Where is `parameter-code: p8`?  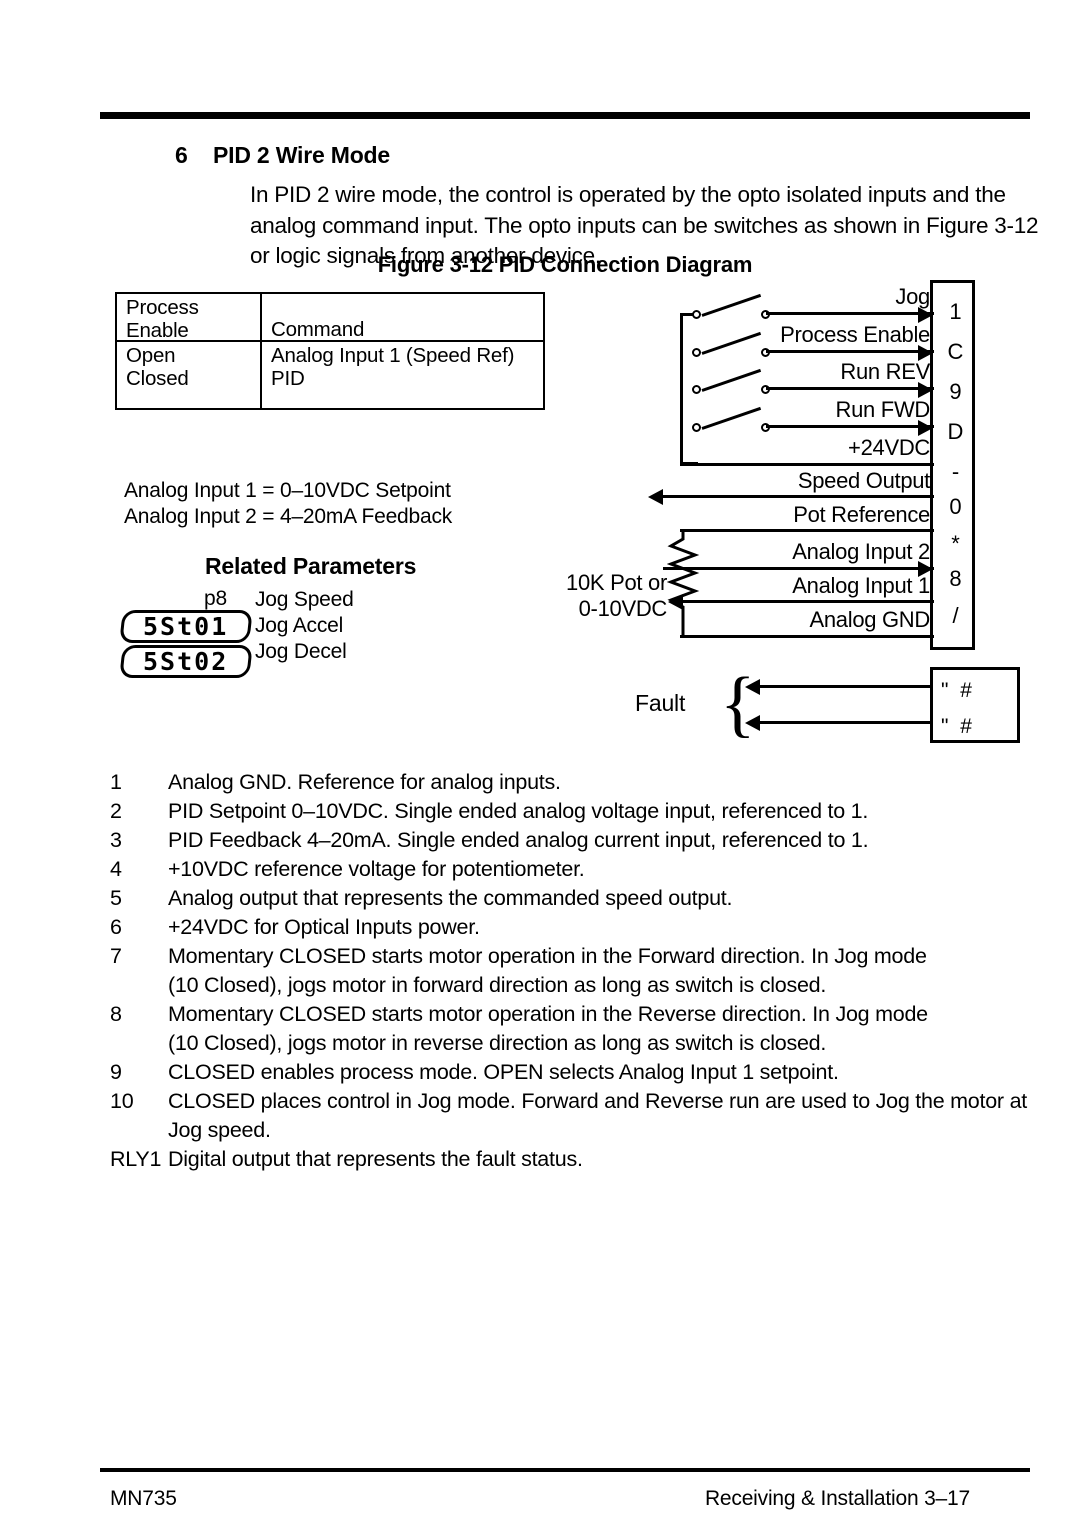
parameter-code: p8 is located at coordinates (215, 598).